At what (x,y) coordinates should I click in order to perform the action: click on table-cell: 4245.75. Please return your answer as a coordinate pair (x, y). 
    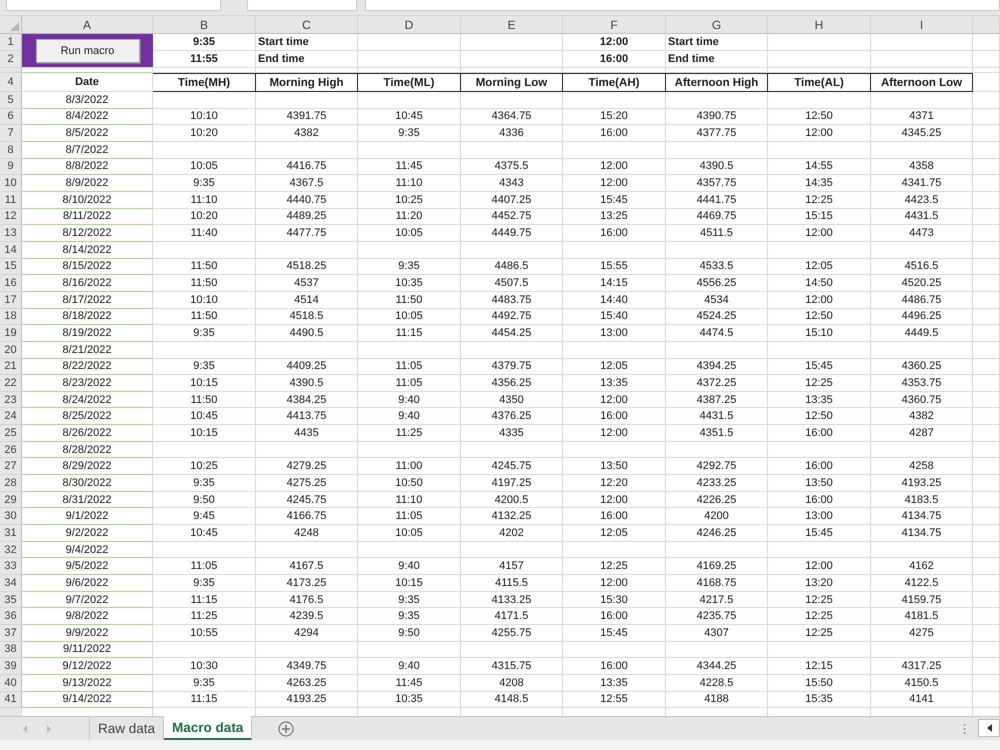
    Looking at the image, I should click on (512, 467).